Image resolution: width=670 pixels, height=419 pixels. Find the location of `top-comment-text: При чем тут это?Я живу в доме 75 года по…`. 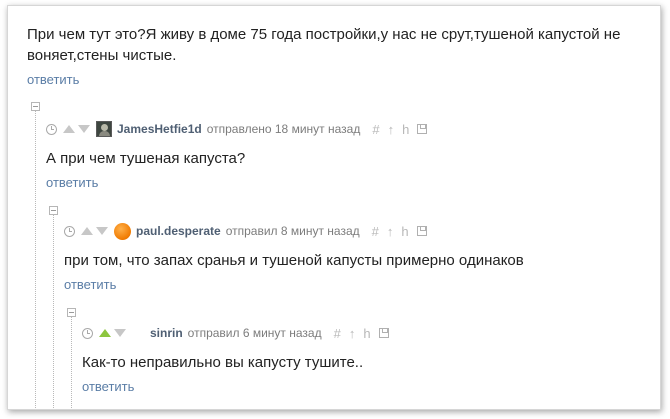

top-comment-text: При чем тут это?Я живу в доме 75 года по… is located at coordinates (324, 45).